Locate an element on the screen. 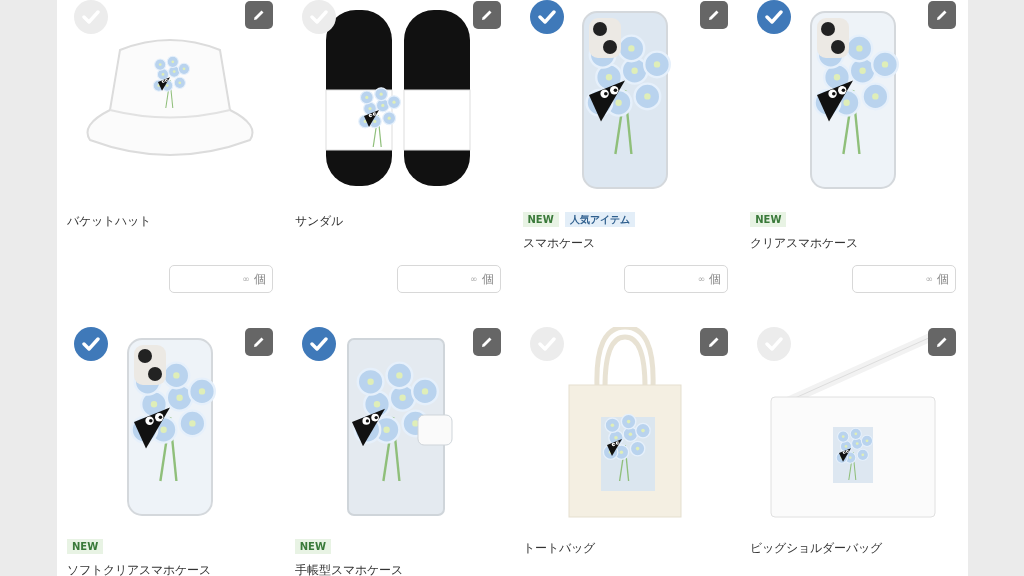 This screenshot has height=576, width=1024. product-name: スマホケース is located at coordinates (559, 243).